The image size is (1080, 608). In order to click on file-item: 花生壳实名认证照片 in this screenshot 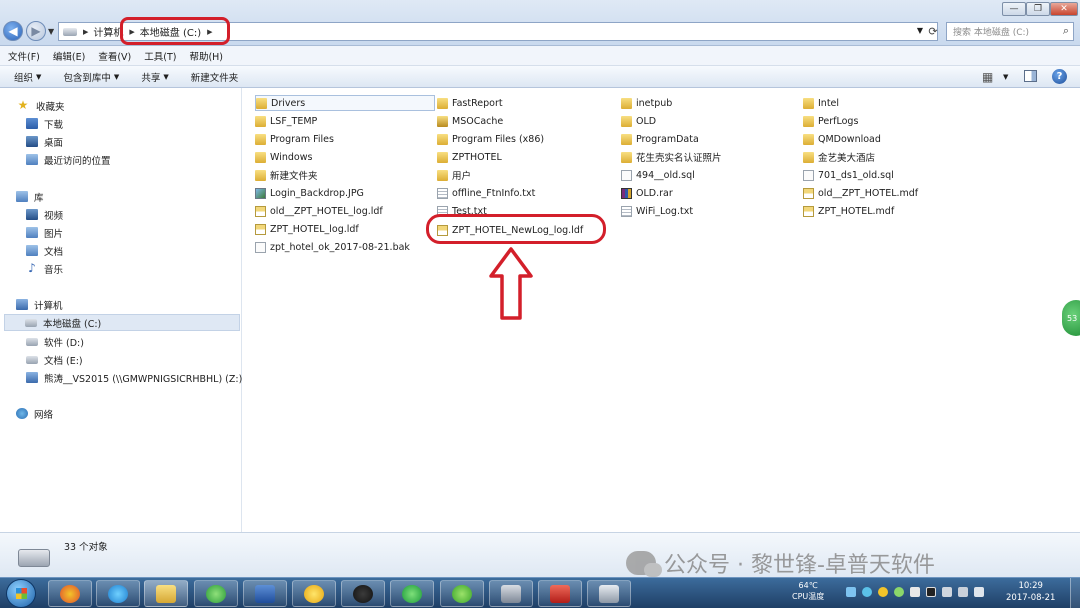, I will do `click(671, 157)`.